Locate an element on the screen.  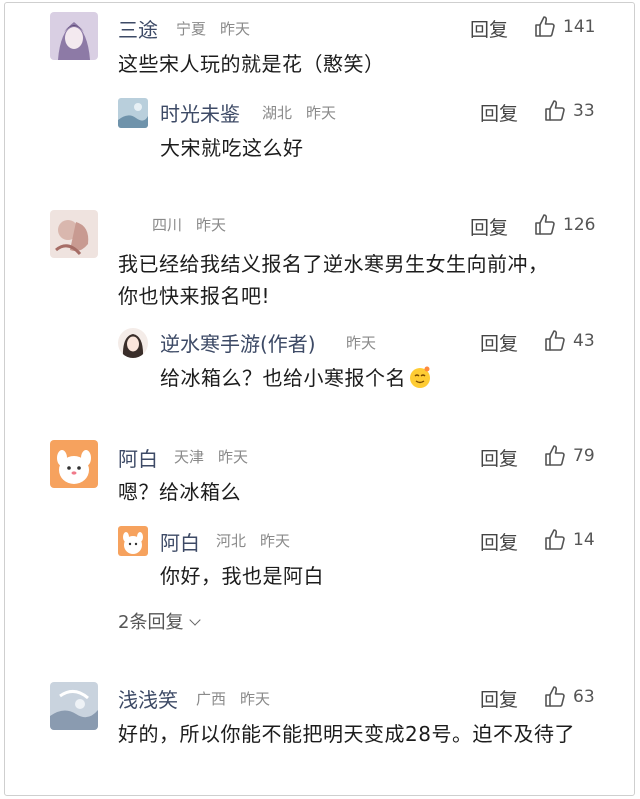
like-count: 14 is located at coordinates (584, 540).